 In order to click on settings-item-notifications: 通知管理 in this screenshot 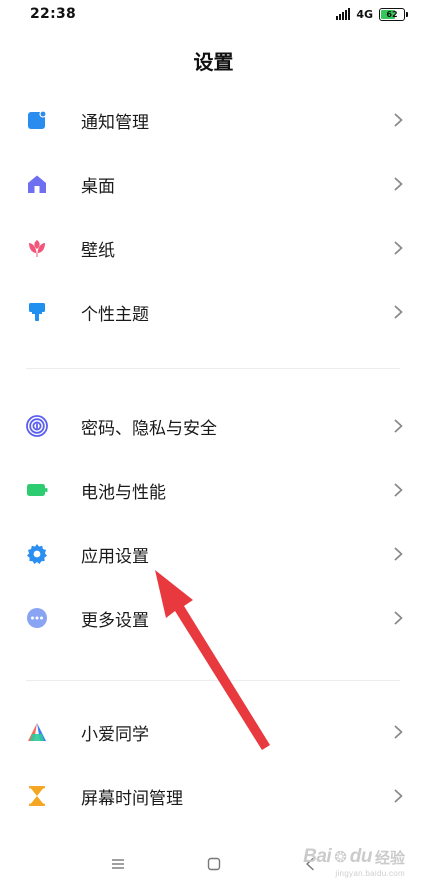, I will do `click(213, 120)`.